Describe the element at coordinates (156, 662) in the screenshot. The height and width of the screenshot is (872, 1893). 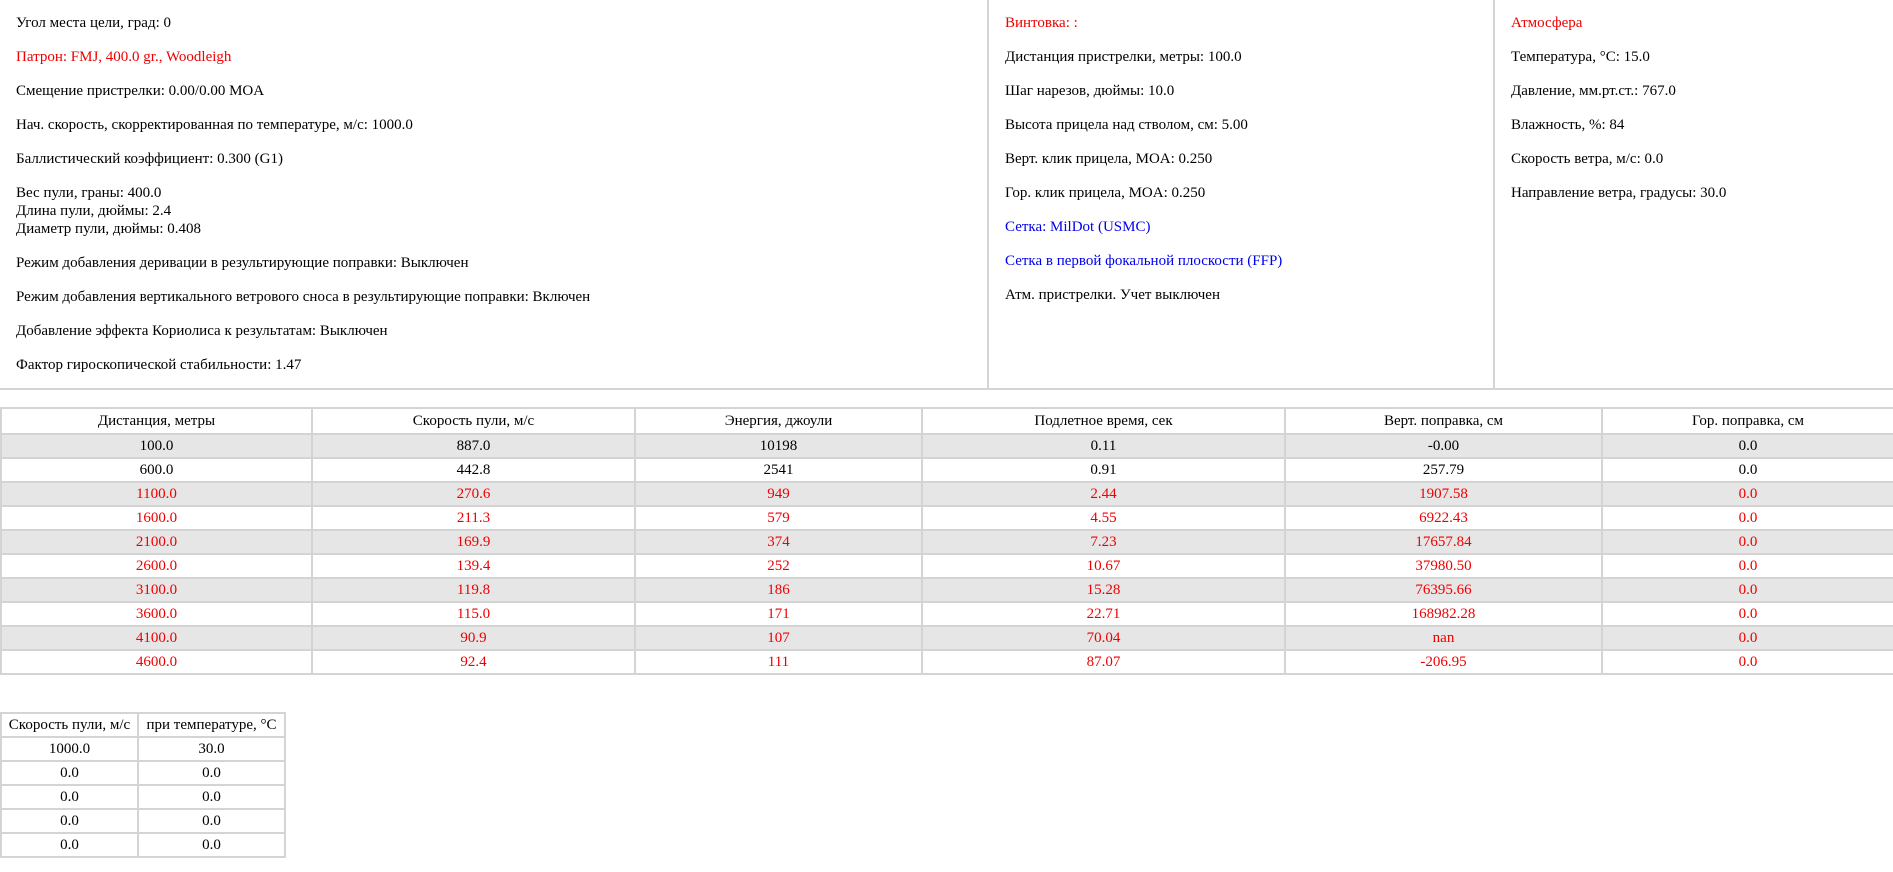
I see `table-cell: 4600.0` at that location.